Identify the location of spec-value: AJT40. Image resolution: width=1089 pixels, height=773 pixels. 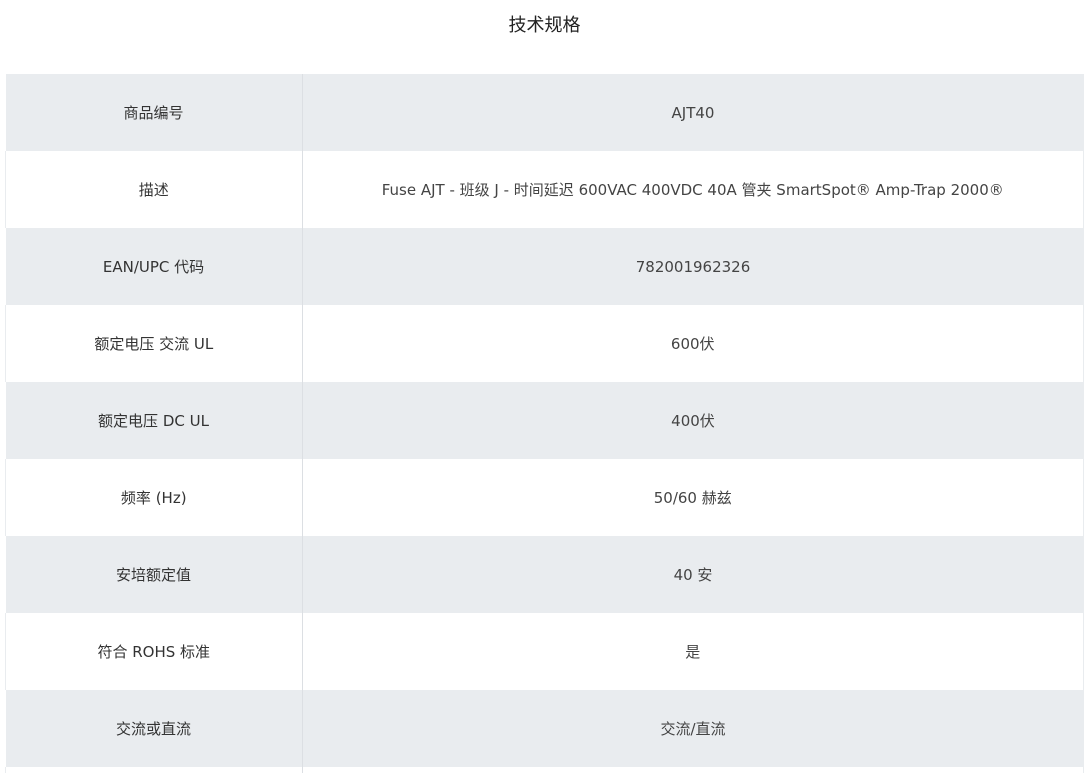
(693, 112).